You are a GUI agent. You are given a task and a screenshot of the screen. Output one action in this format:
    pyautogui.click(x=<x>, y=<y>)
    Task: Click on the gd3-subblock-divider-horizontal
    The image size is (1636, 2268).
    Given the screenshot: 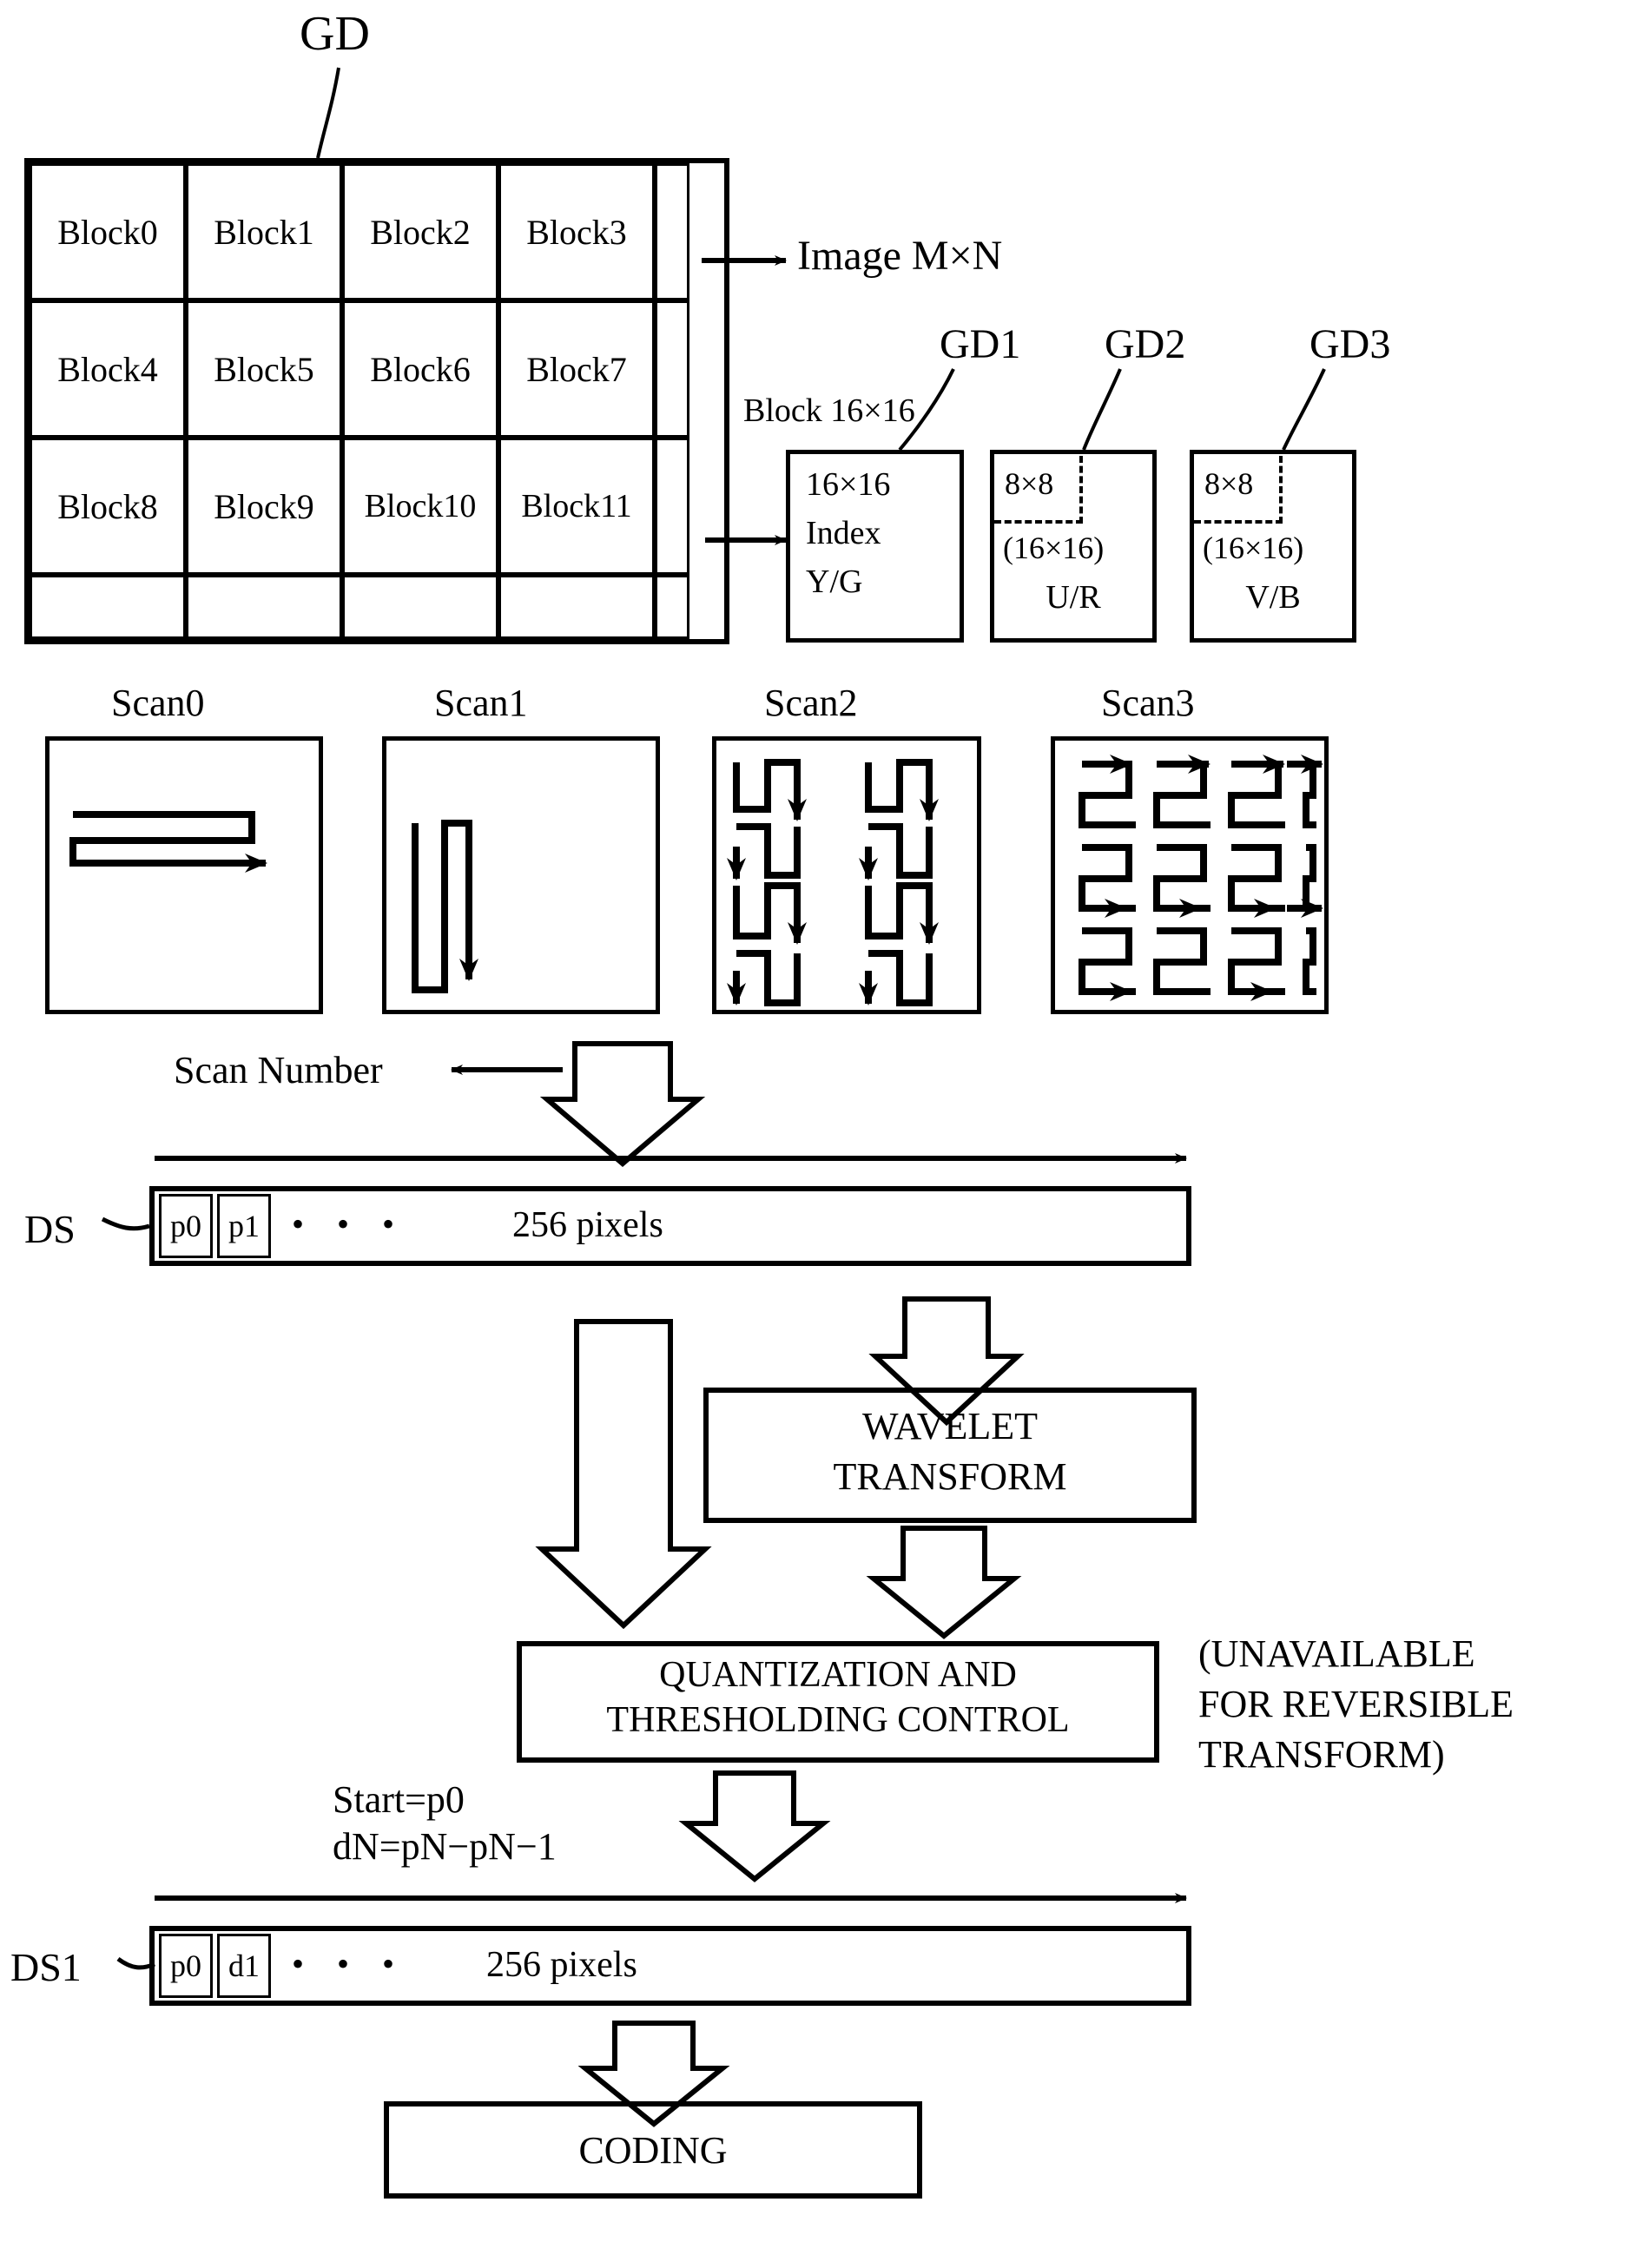 What is the action you would take?
    pyautogui.click(x=1238, y=522)
    